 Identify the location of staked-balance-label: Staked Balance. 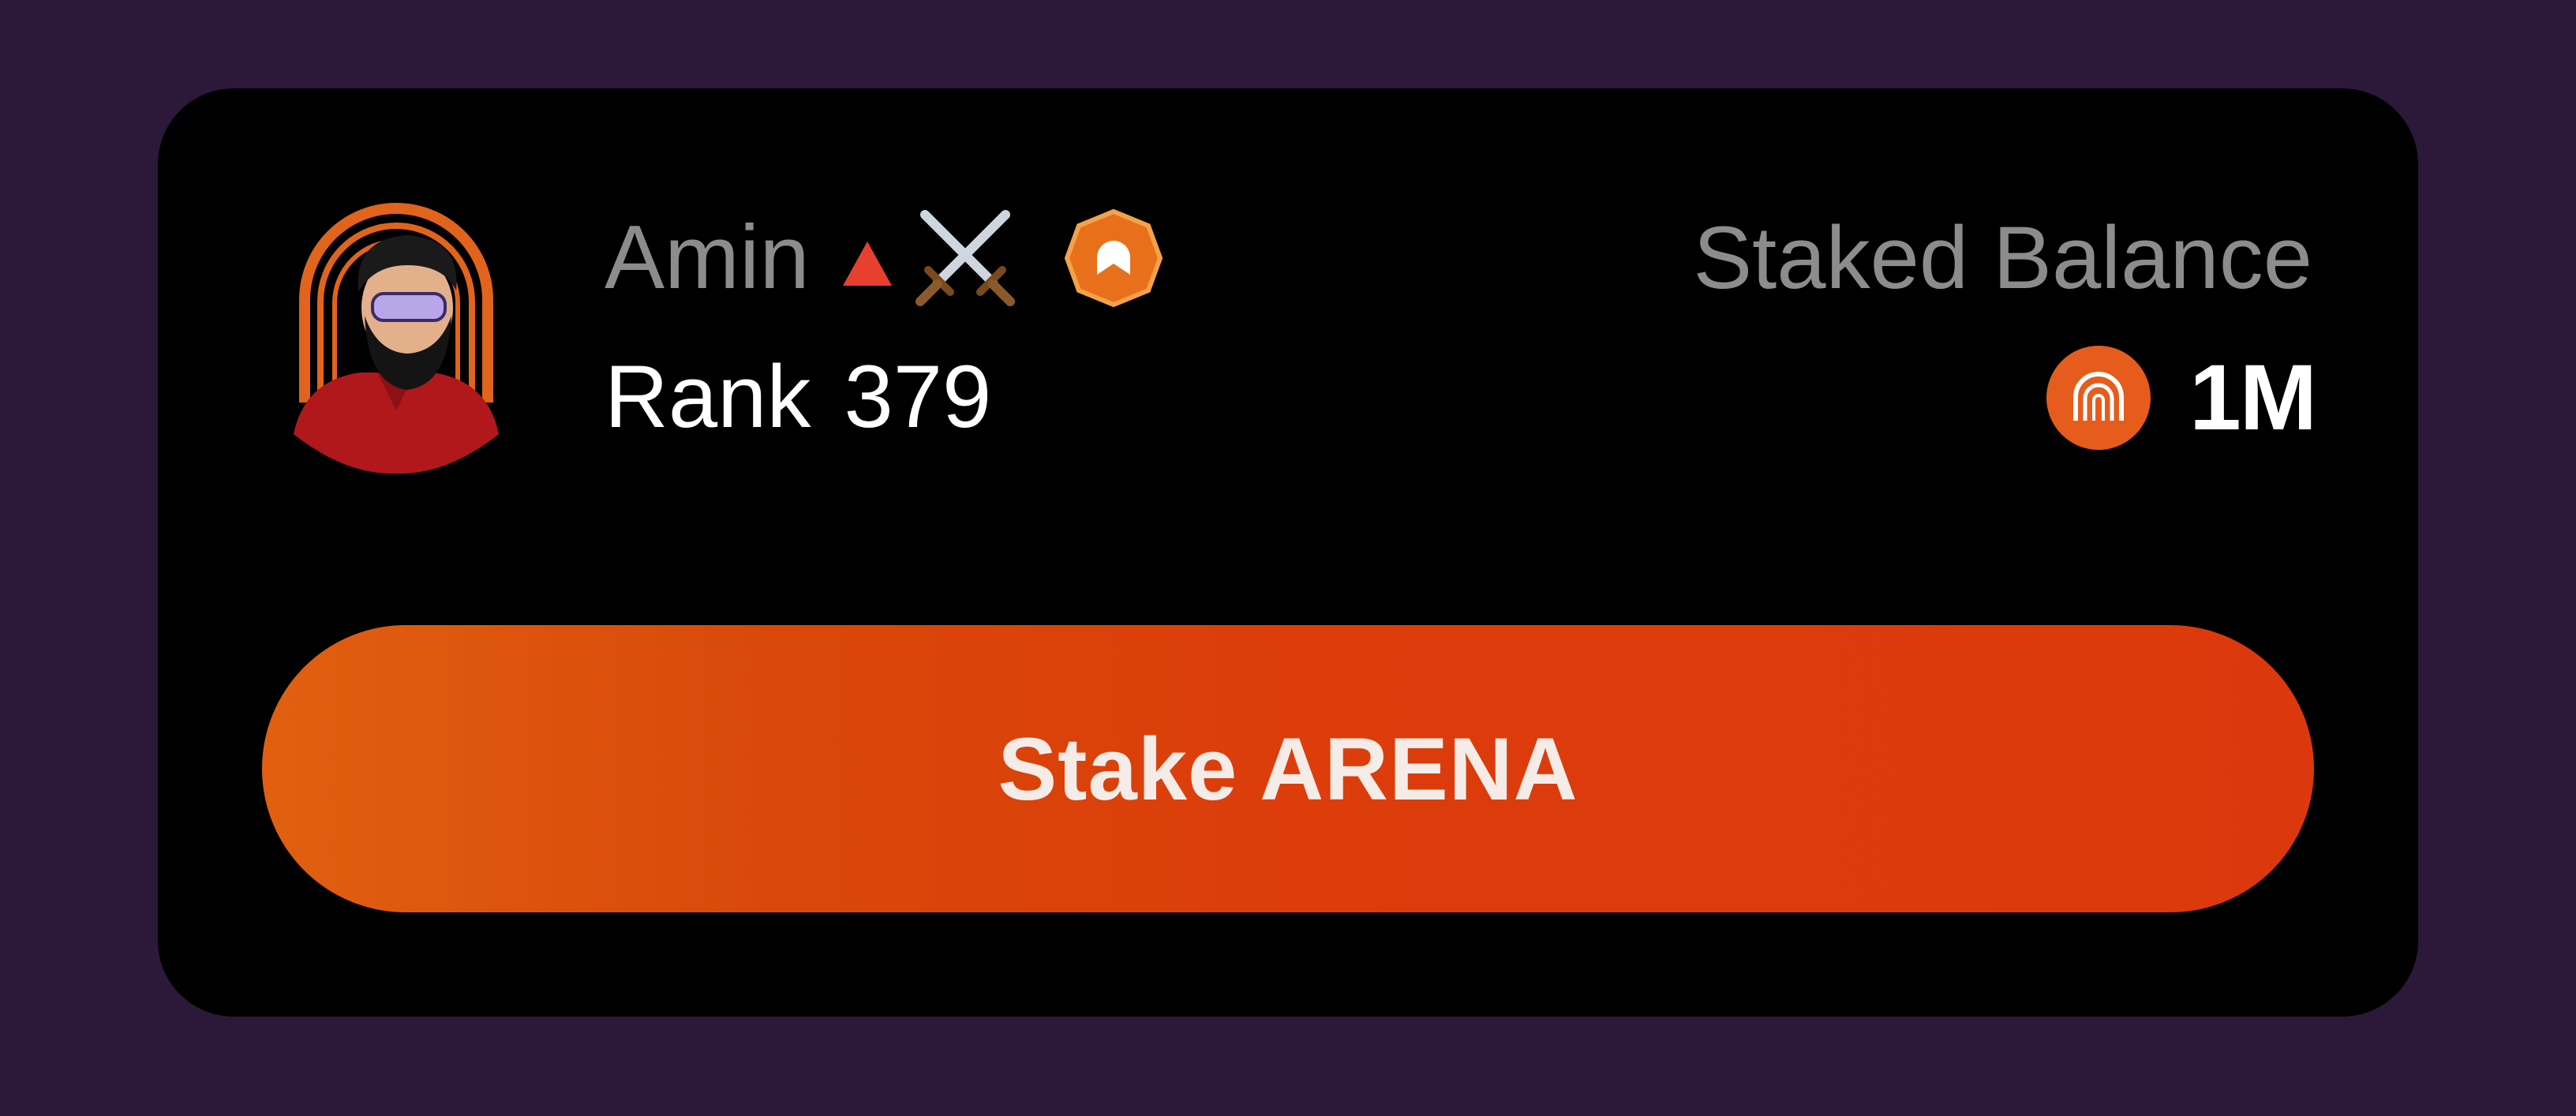
(2002, 257).